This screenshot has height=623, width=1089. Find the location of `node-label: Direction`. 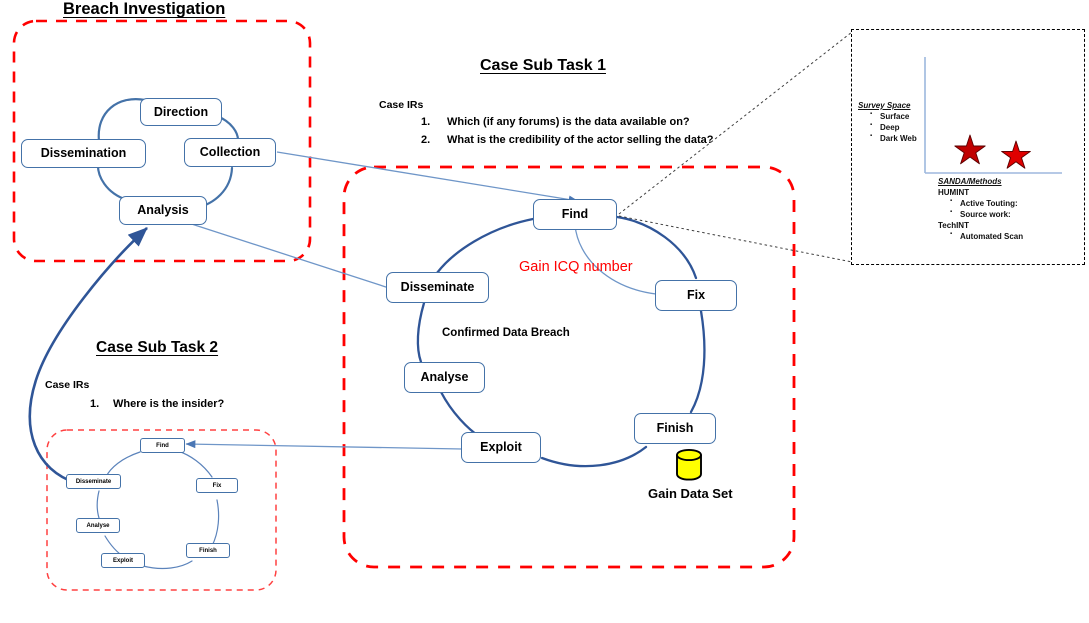

node-label: Direction is located at coordinates (181, 111).